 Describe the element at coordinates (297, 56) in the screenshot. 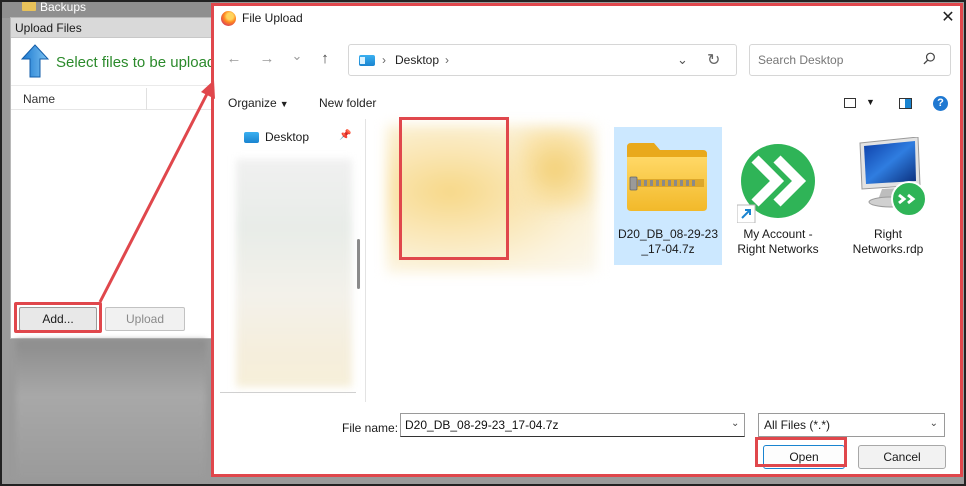

I see `recent-locations-icon: ⌄` at that location.